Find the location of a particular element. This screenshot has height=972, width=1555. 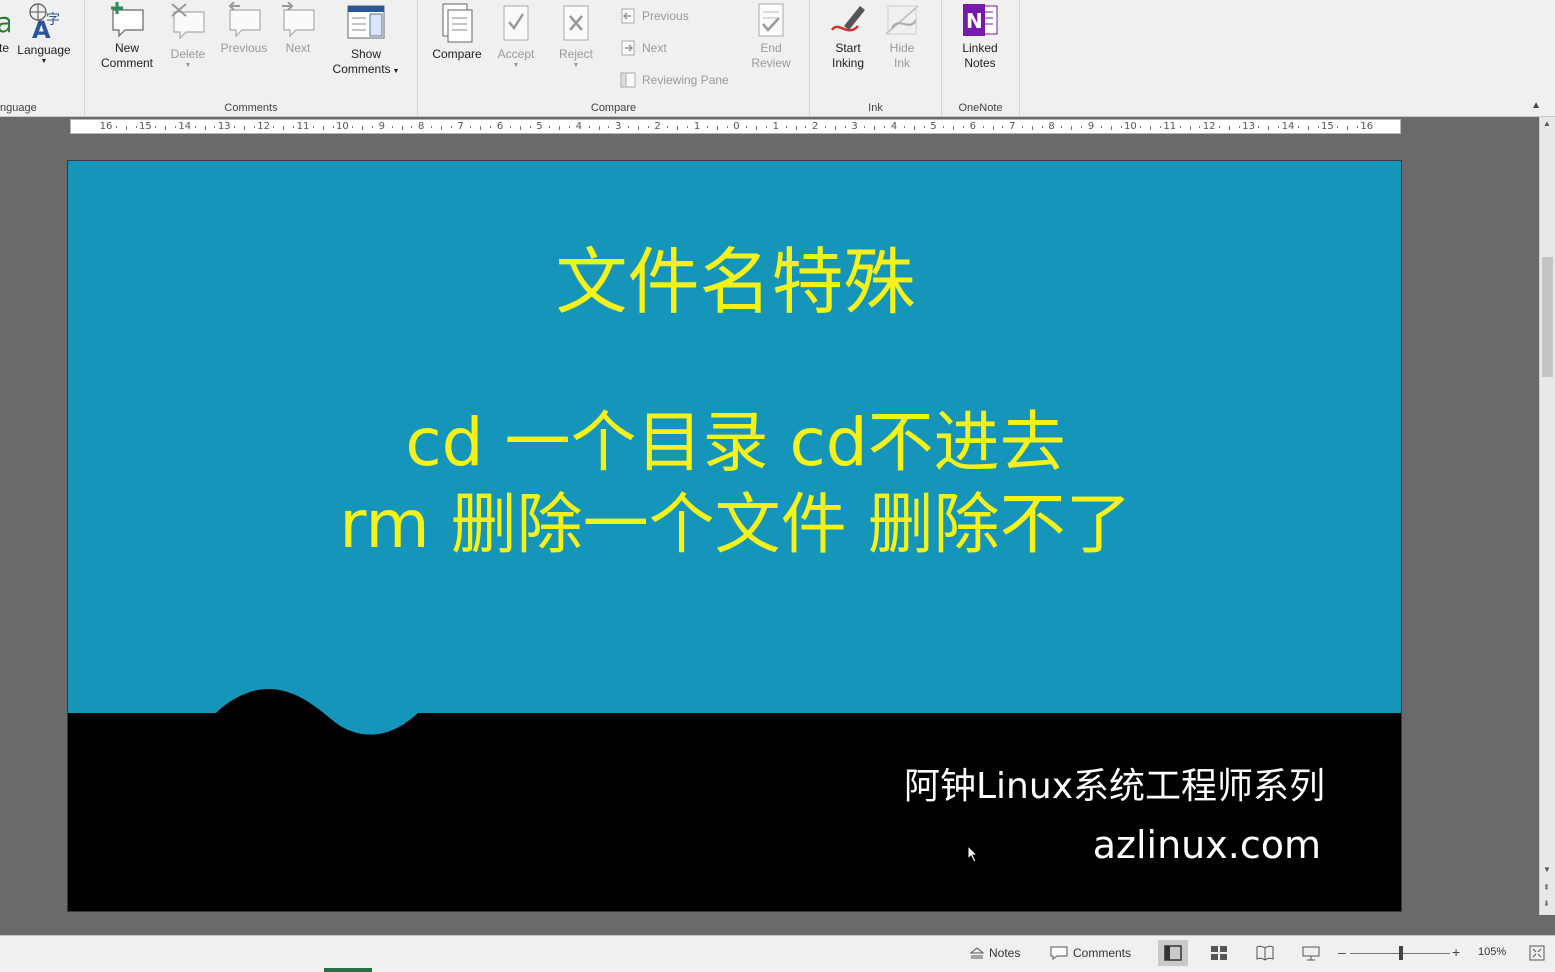

ruler-tick-label: 16 is located at coordinates (106, 126).